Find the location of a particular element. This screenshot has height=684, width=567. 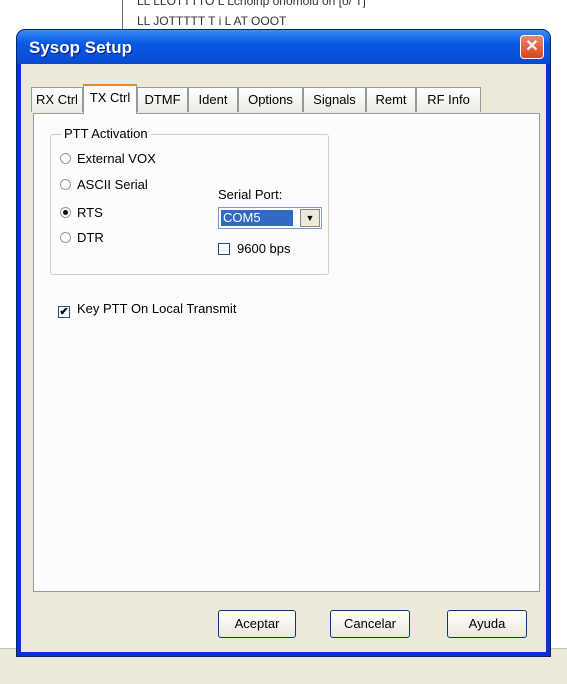

bps-checkbox is located at coordinates (224, 249).